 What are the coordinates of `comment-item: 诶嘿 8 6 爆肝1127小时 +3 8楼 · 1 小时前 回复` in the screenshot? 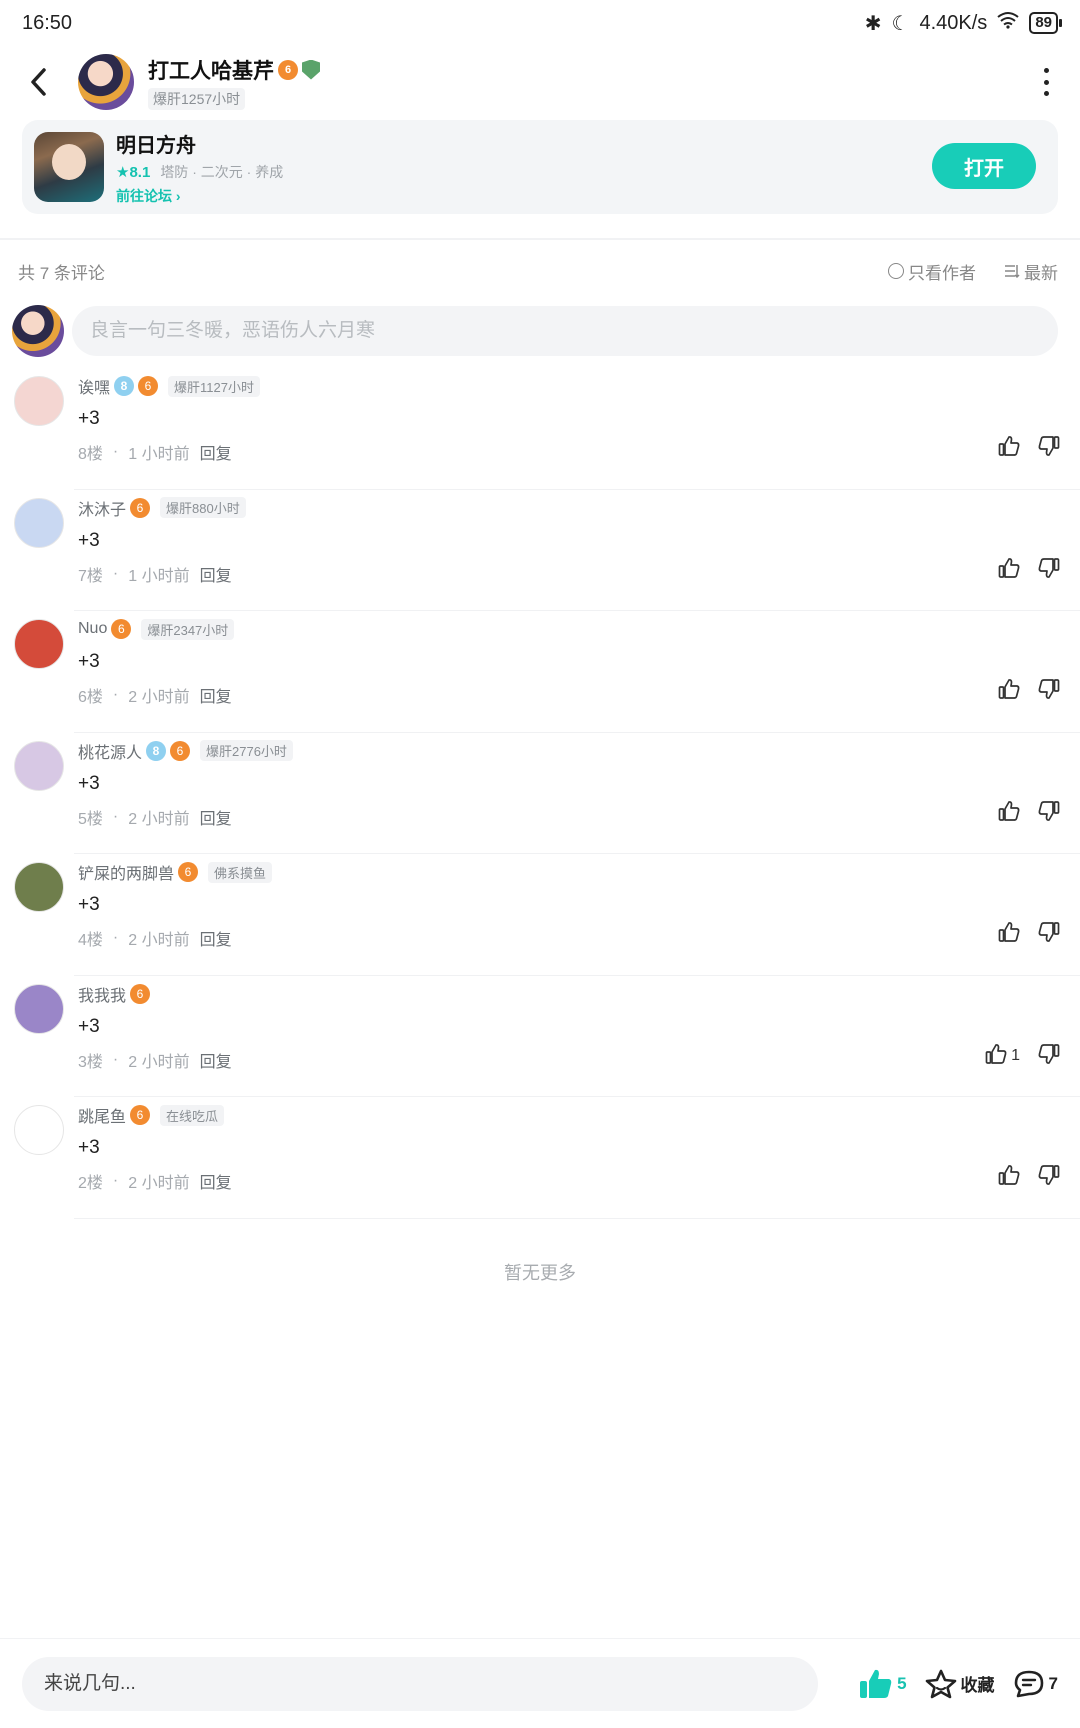 It's located at (540, 429).